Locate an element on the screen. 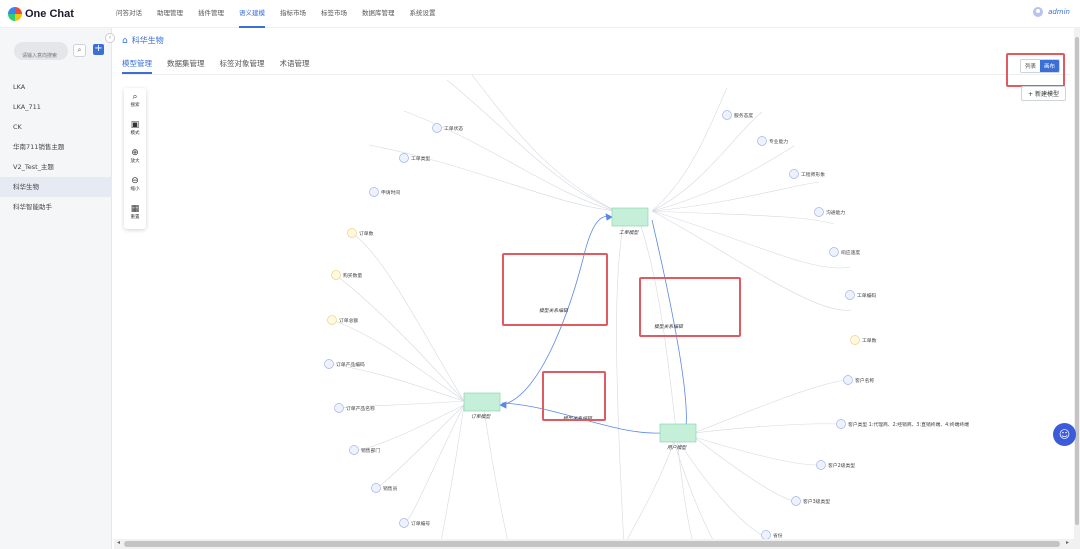 Image resolution: width=1080 pixels, height=549 pixels. nav-item-semantic-modeling: 语义建模 is located at coordinates (252, 14).